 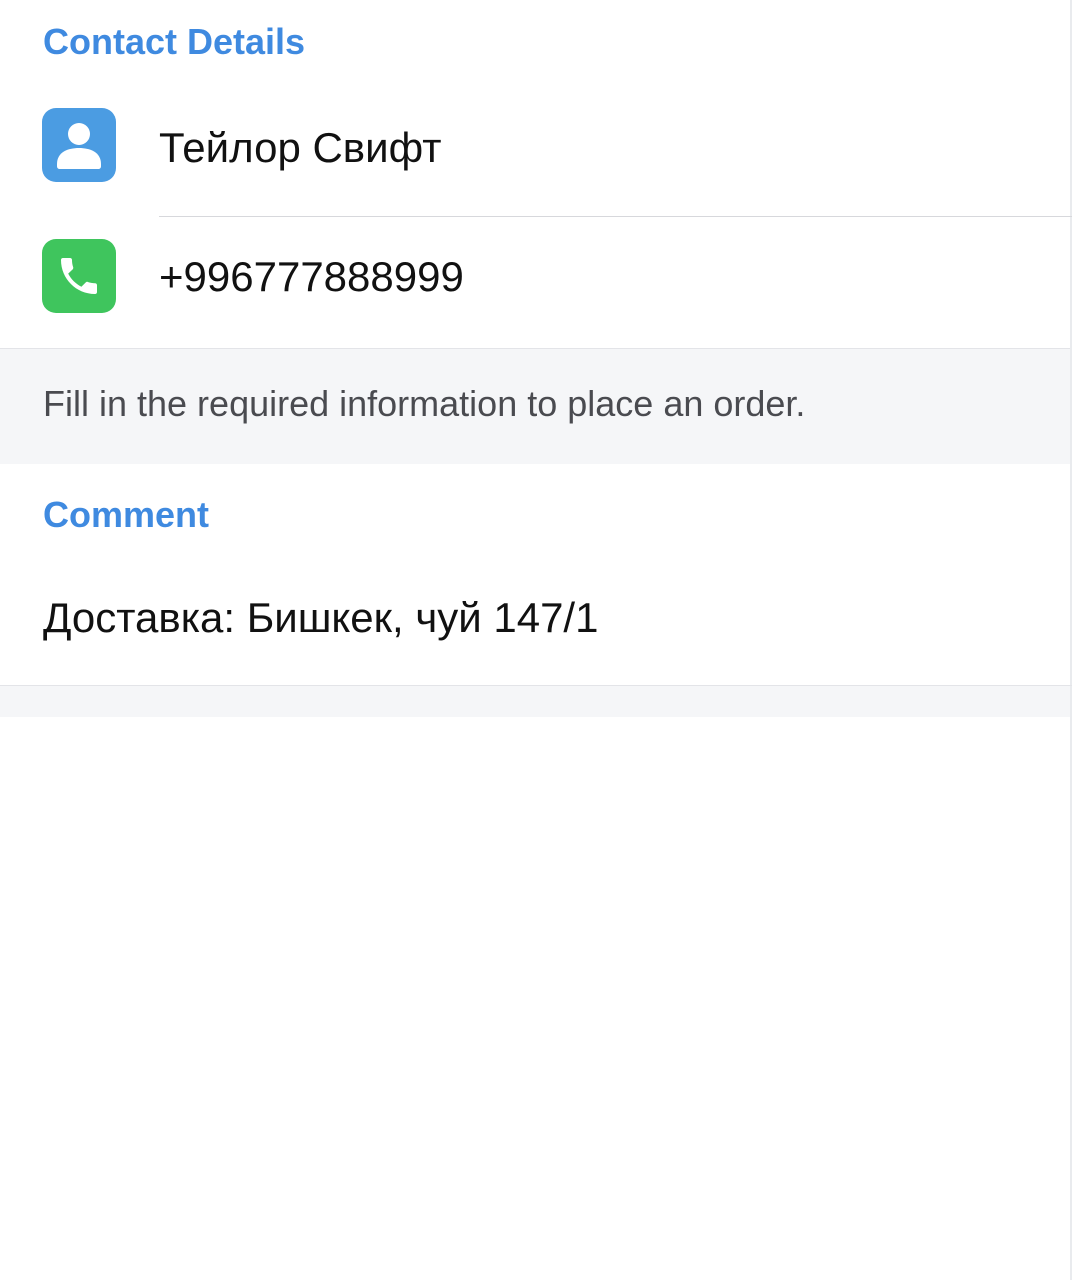 What do you see at coordinates (174, 41) in the screenshot?
I see `contact-details-header: Contact Details` at bounding box center [174, 41].